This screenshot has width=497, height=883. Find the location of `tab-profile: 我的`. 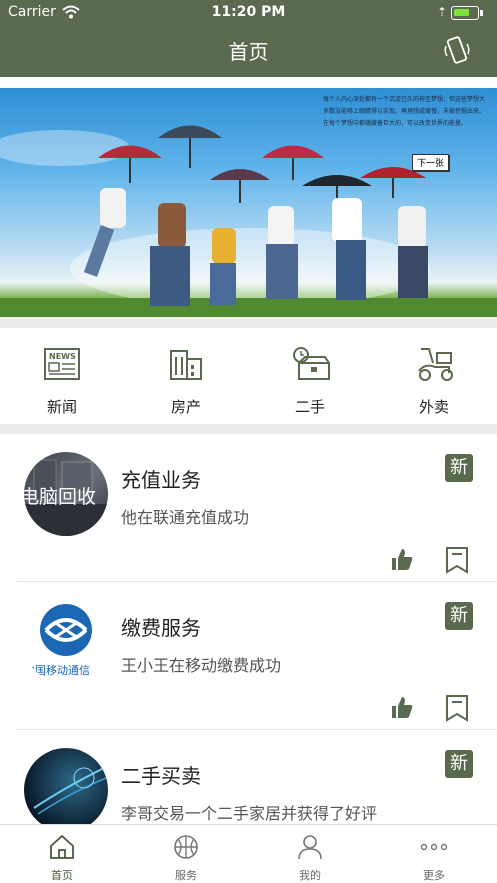

tab-profile: 我的 is located at coordinates (310, 854).